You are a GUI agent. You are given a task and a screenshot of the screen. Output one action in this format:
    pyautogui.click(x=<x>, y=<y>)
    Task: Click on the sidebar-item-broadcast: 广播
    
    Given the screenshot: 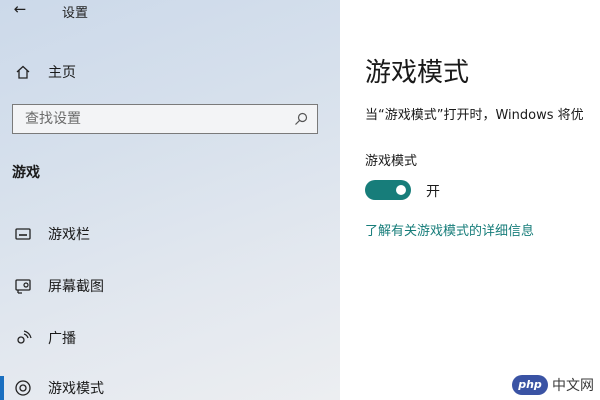 What is the action you would take?
    pyautogui.click(x=172, y=338)
    